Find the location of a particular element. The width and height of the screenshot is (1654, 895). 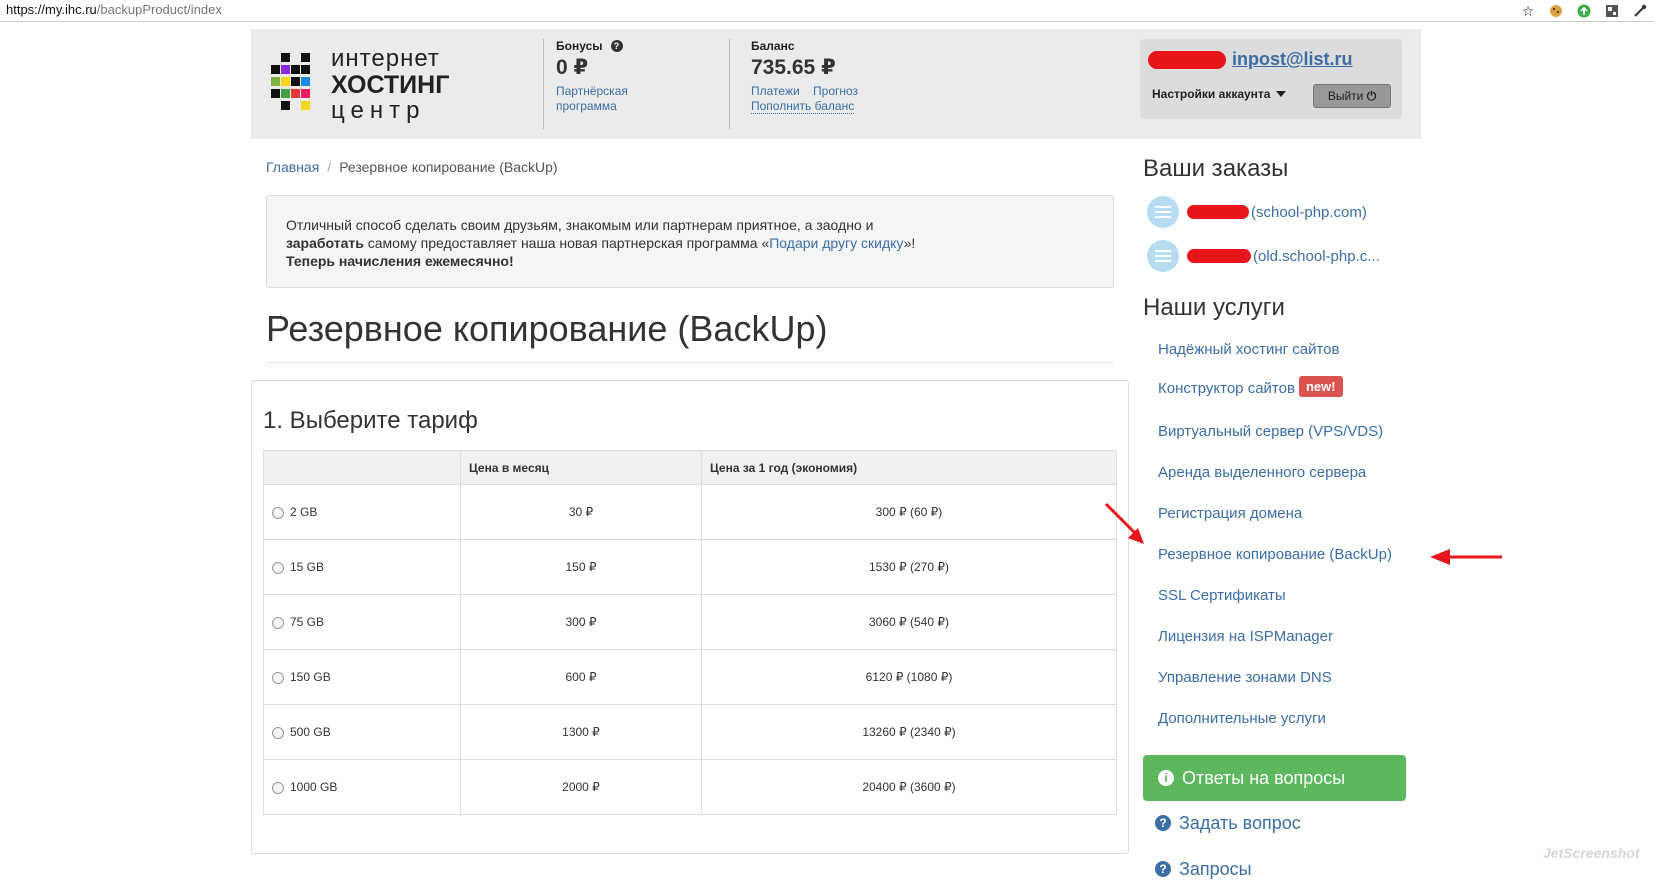

breadcrumb-home: Главная is located at coordinates (292, 167).